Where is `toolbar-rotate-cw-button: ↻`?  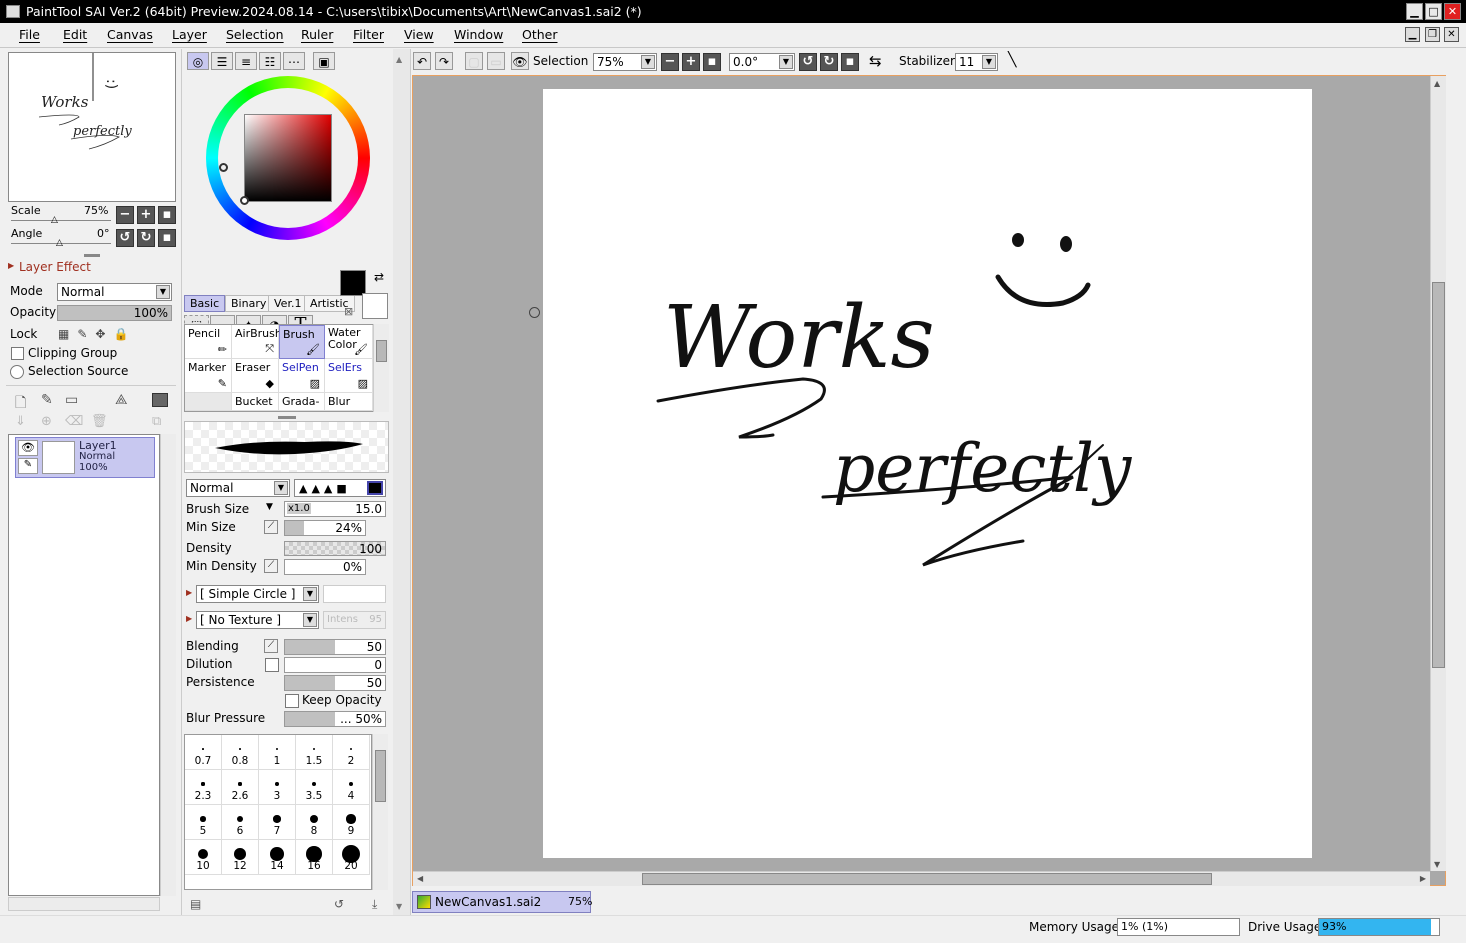 toolbar-rotate-cw-button: ↻ is located at coordinates (829, 62).